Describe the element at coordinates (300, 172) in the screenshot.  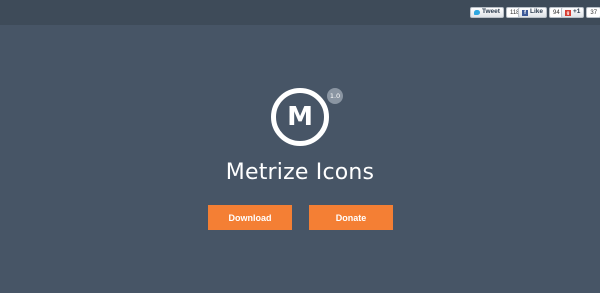
I see `page-title: Metrize Icons` at that location.